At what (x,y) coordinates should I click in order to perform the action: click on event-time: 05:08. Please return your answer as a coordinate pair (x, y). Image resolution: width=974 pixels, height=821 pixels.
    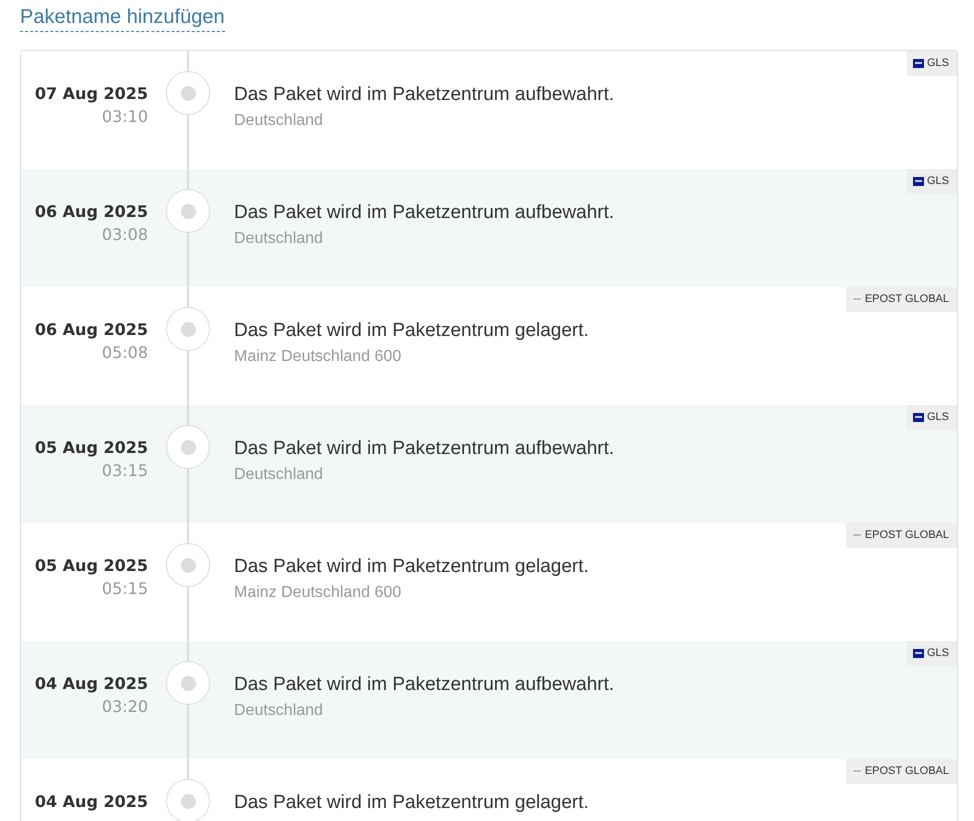
    Looking at the image, I should click on (125, 352).